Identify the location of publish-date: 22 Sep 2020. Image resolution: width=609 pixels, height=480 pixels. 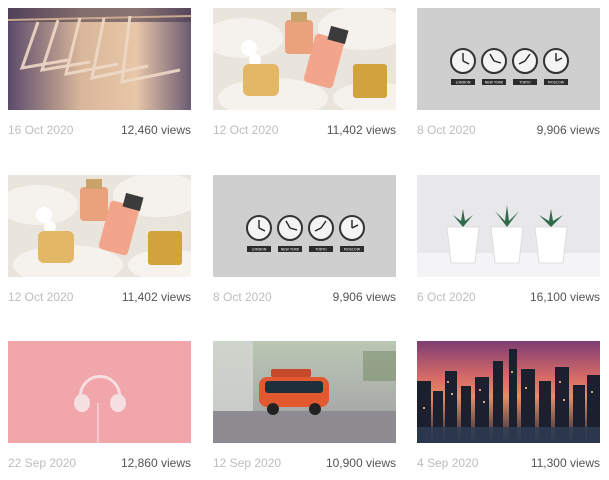
(42, 463).